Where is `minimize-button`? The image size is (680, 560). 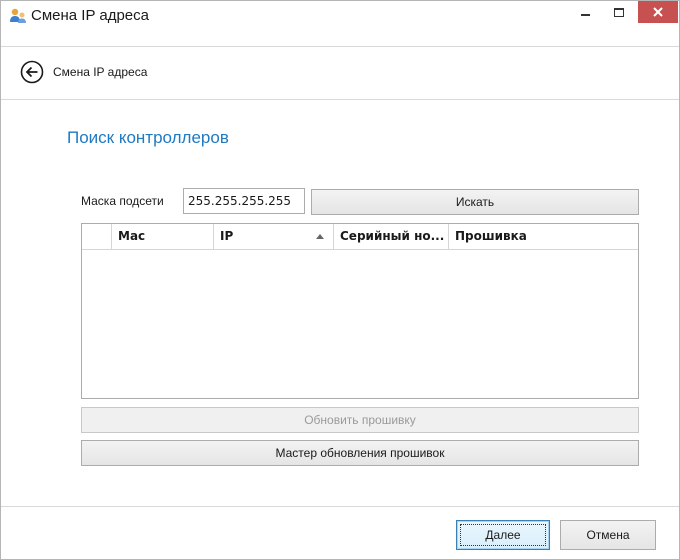
minimize-button is located at coordinates (585, 12).